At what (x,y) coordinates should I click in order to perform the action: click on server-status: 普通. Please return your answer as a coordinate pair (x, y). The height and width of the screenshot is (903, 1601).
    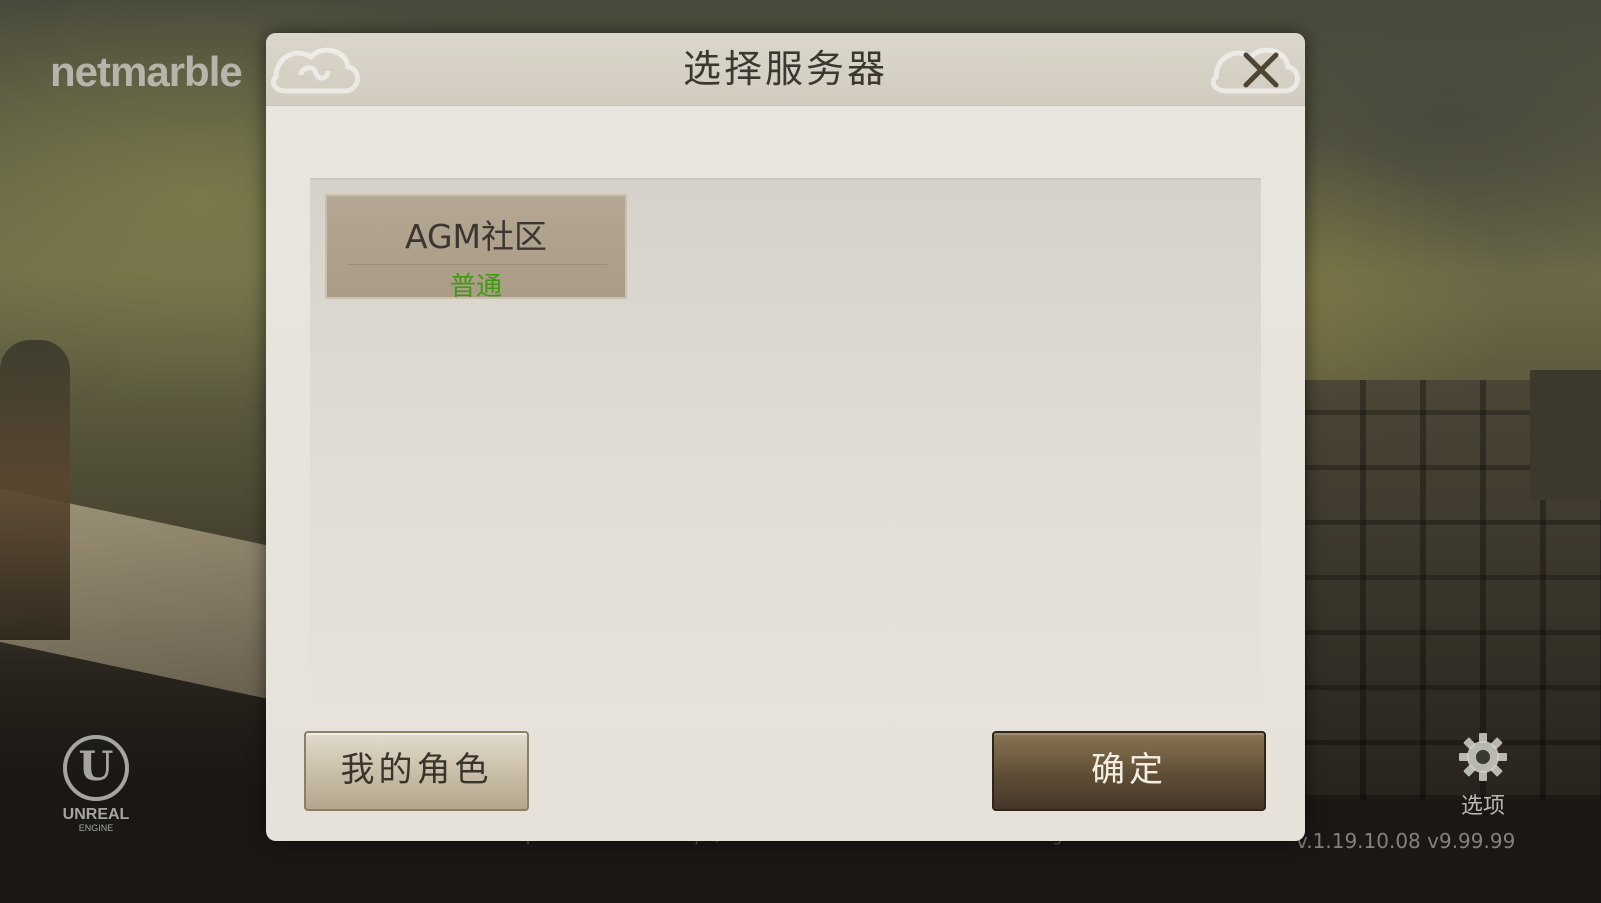
    Looking at the image, I should click on (475, 287).